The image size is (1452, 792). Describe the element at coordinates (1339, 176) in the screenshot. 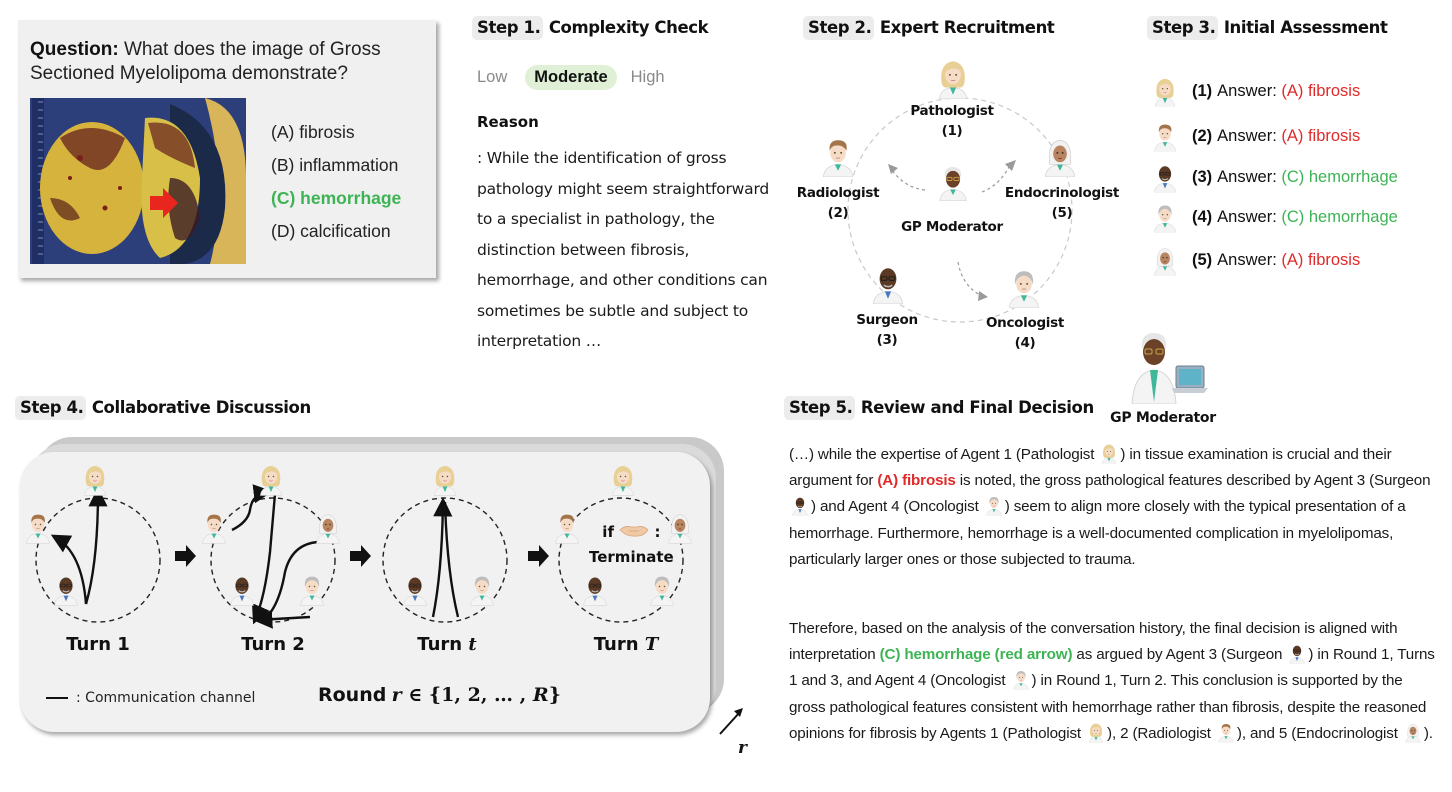

I see `answer-value: (C) hemorrhage` at that location.